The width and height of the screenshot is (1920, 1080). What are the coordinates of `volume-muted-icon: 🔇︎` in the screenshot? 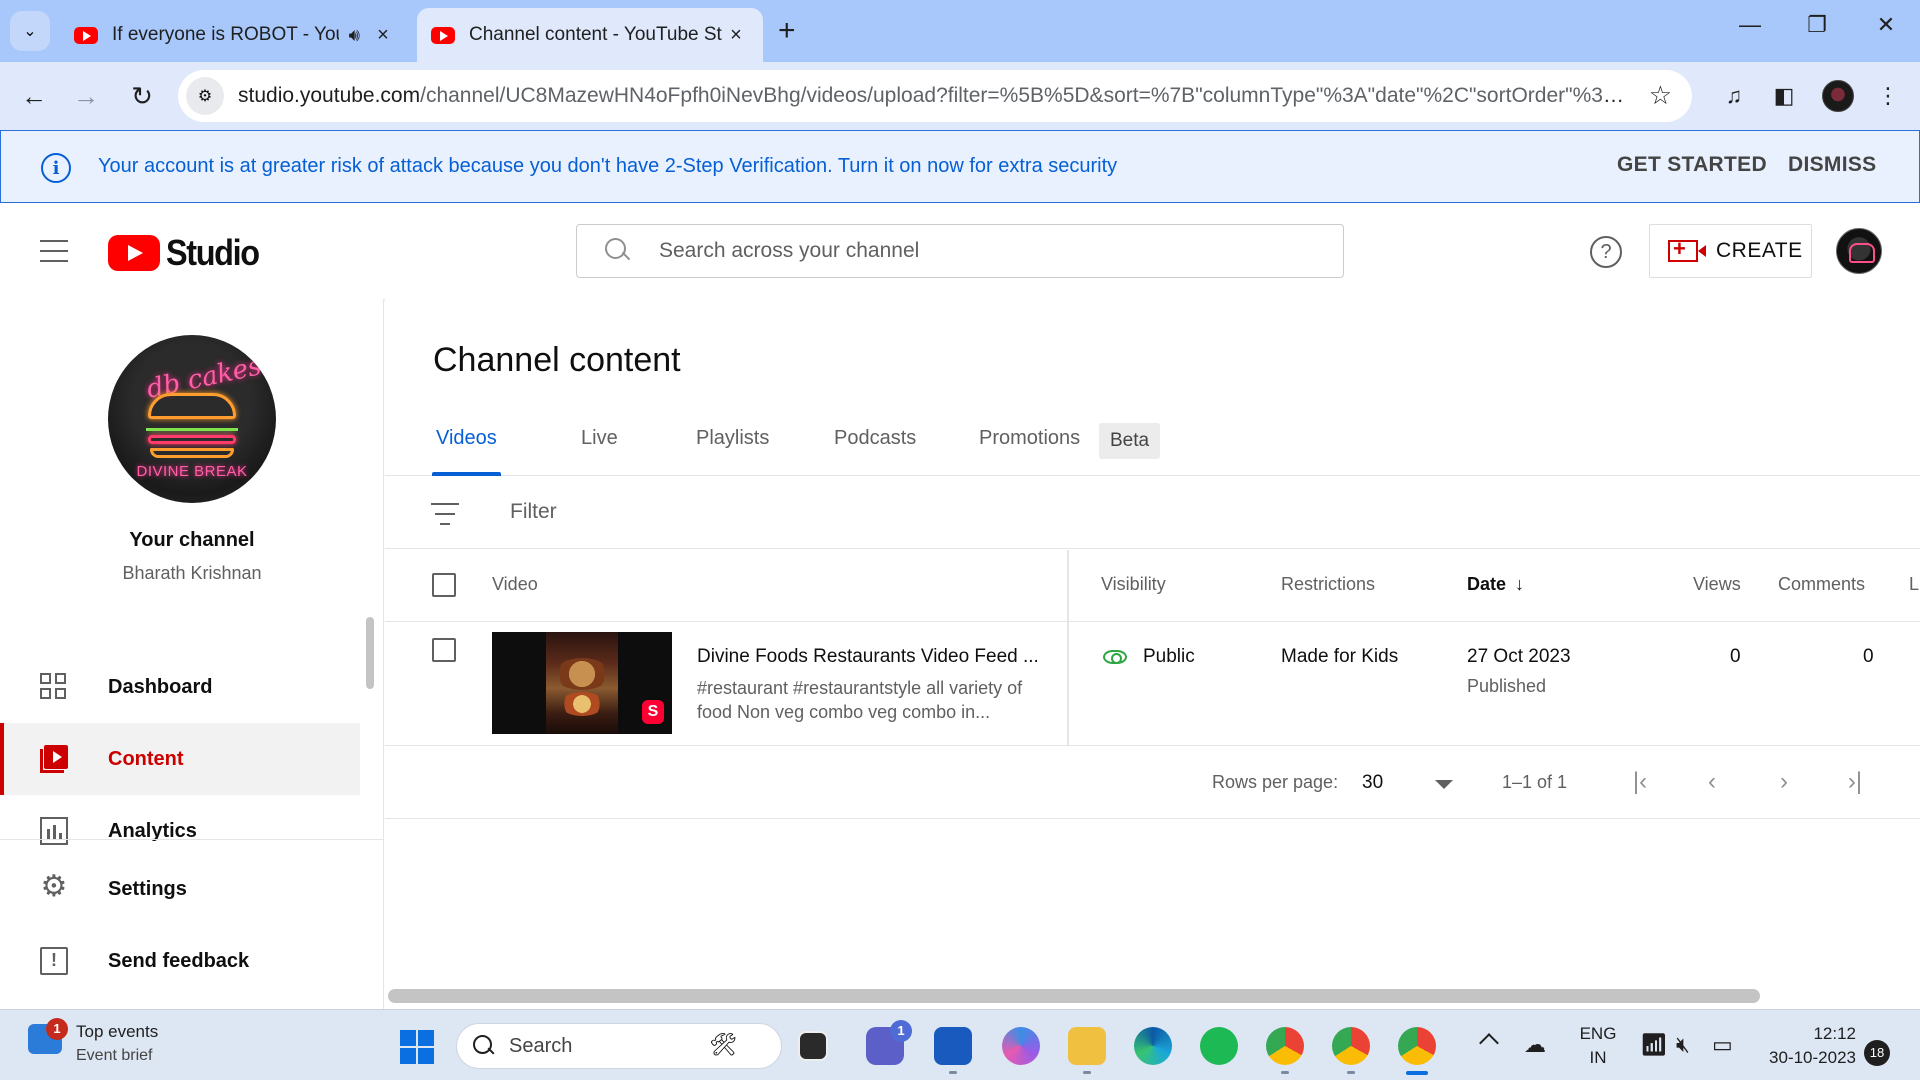 It's located at (1683, 1045).